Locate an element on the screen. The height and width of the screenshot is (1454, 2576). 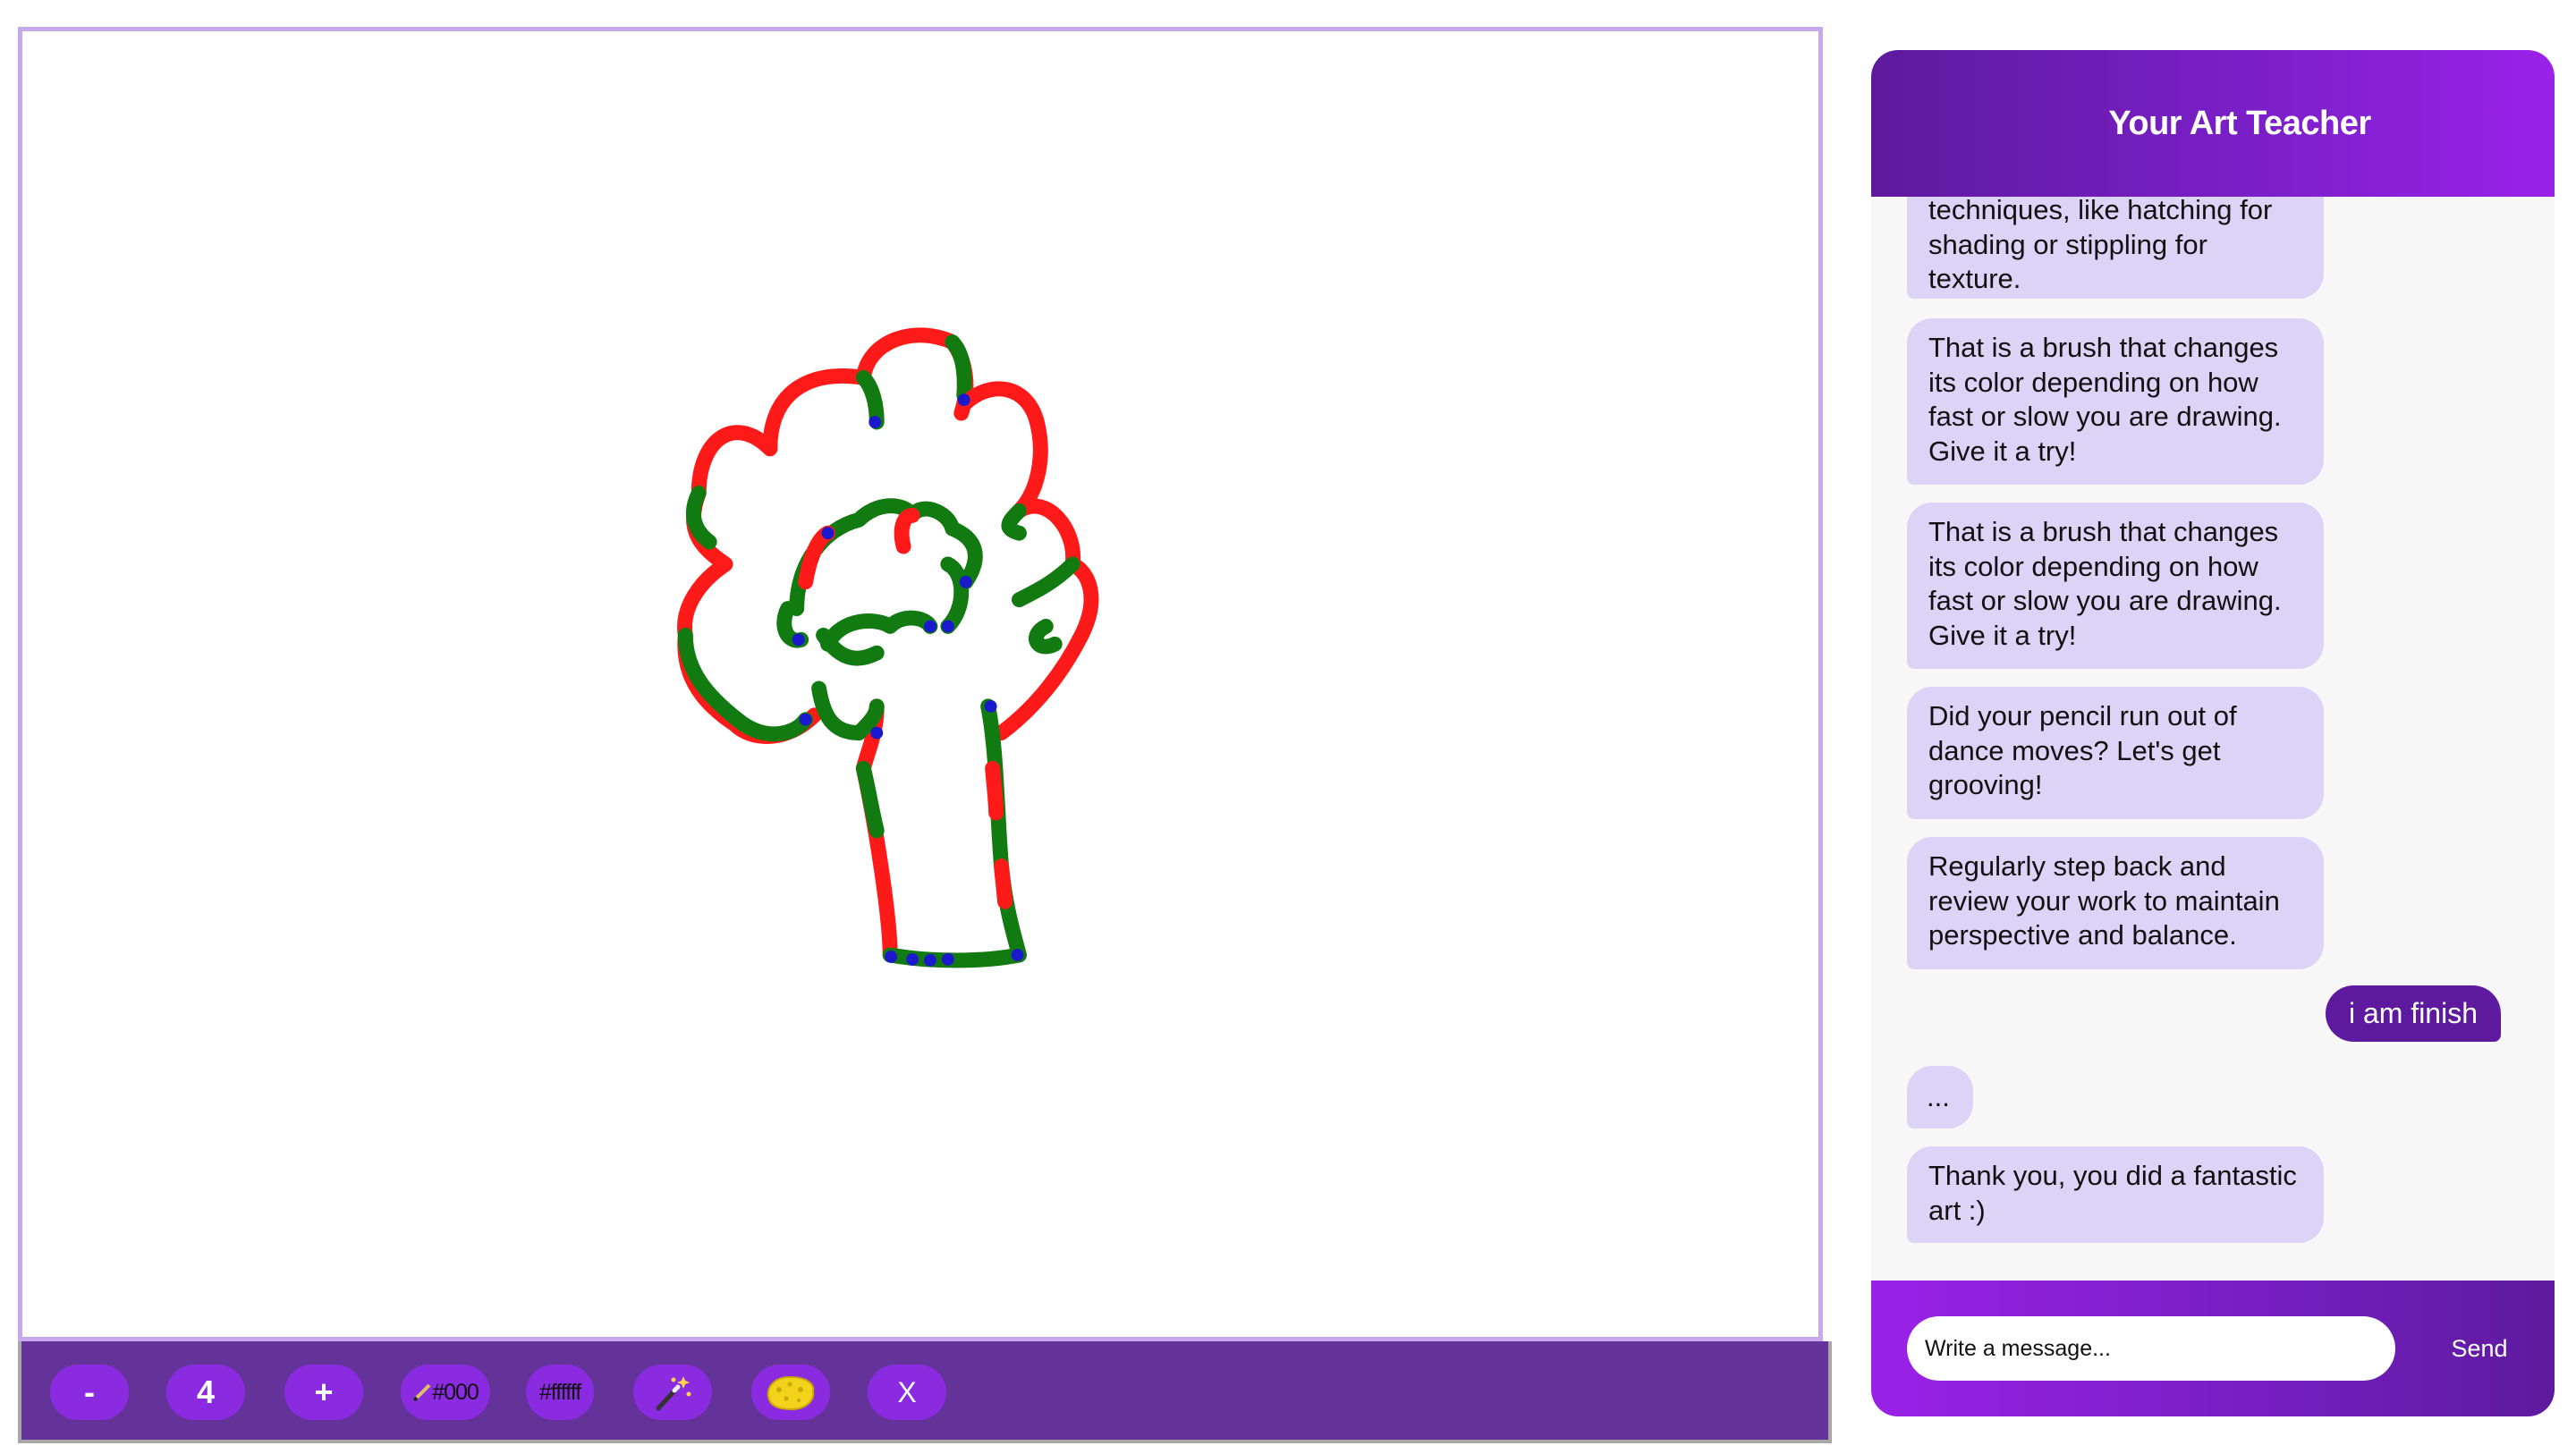
increase-size-button: + is located at coordinates (323, 1392).